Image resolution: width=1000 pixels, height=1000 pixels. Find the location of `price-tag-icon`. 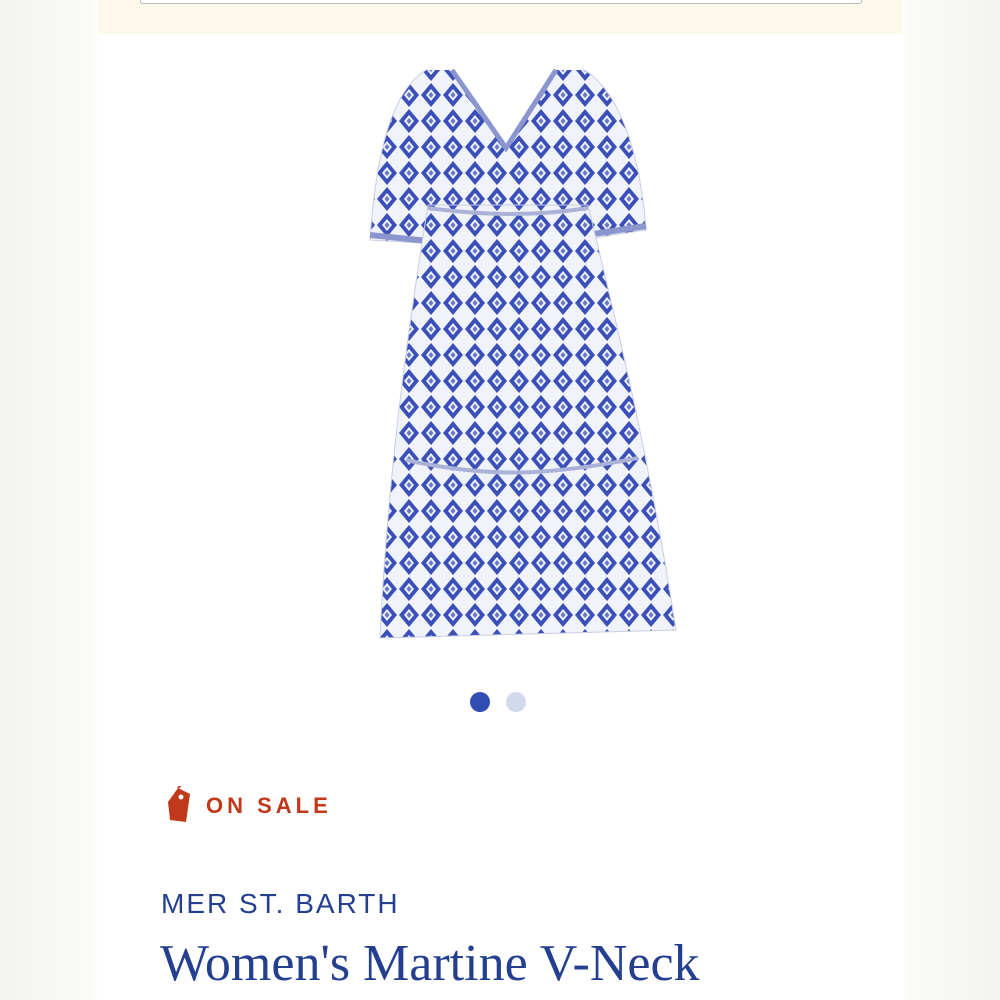

price-tag-icon is located at coordinates (179, 804).